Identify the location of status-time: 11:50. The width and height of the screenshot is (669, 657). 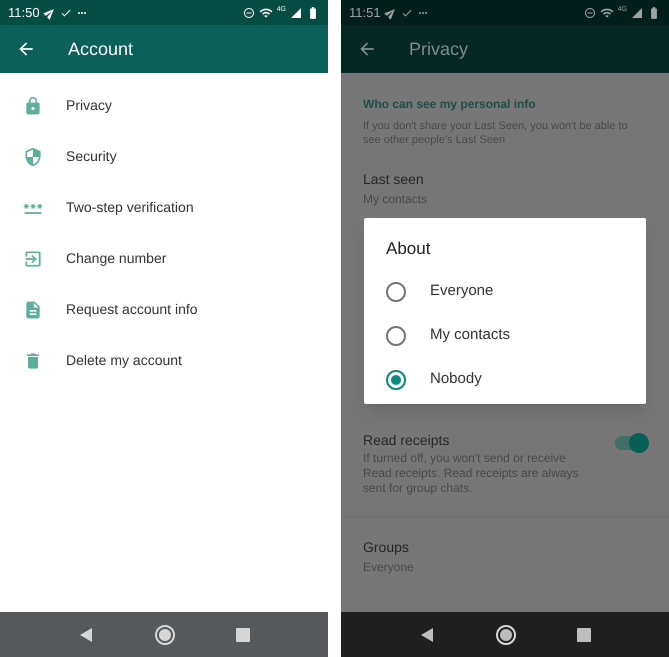
(24, 13).